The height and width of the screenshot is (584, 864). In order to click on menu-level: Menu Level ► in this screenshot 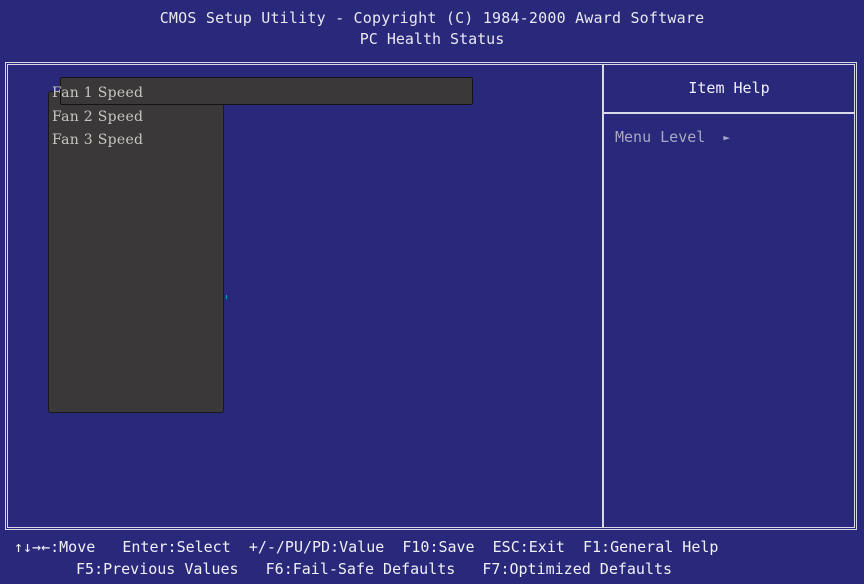, I will do `click(672, 137)`.